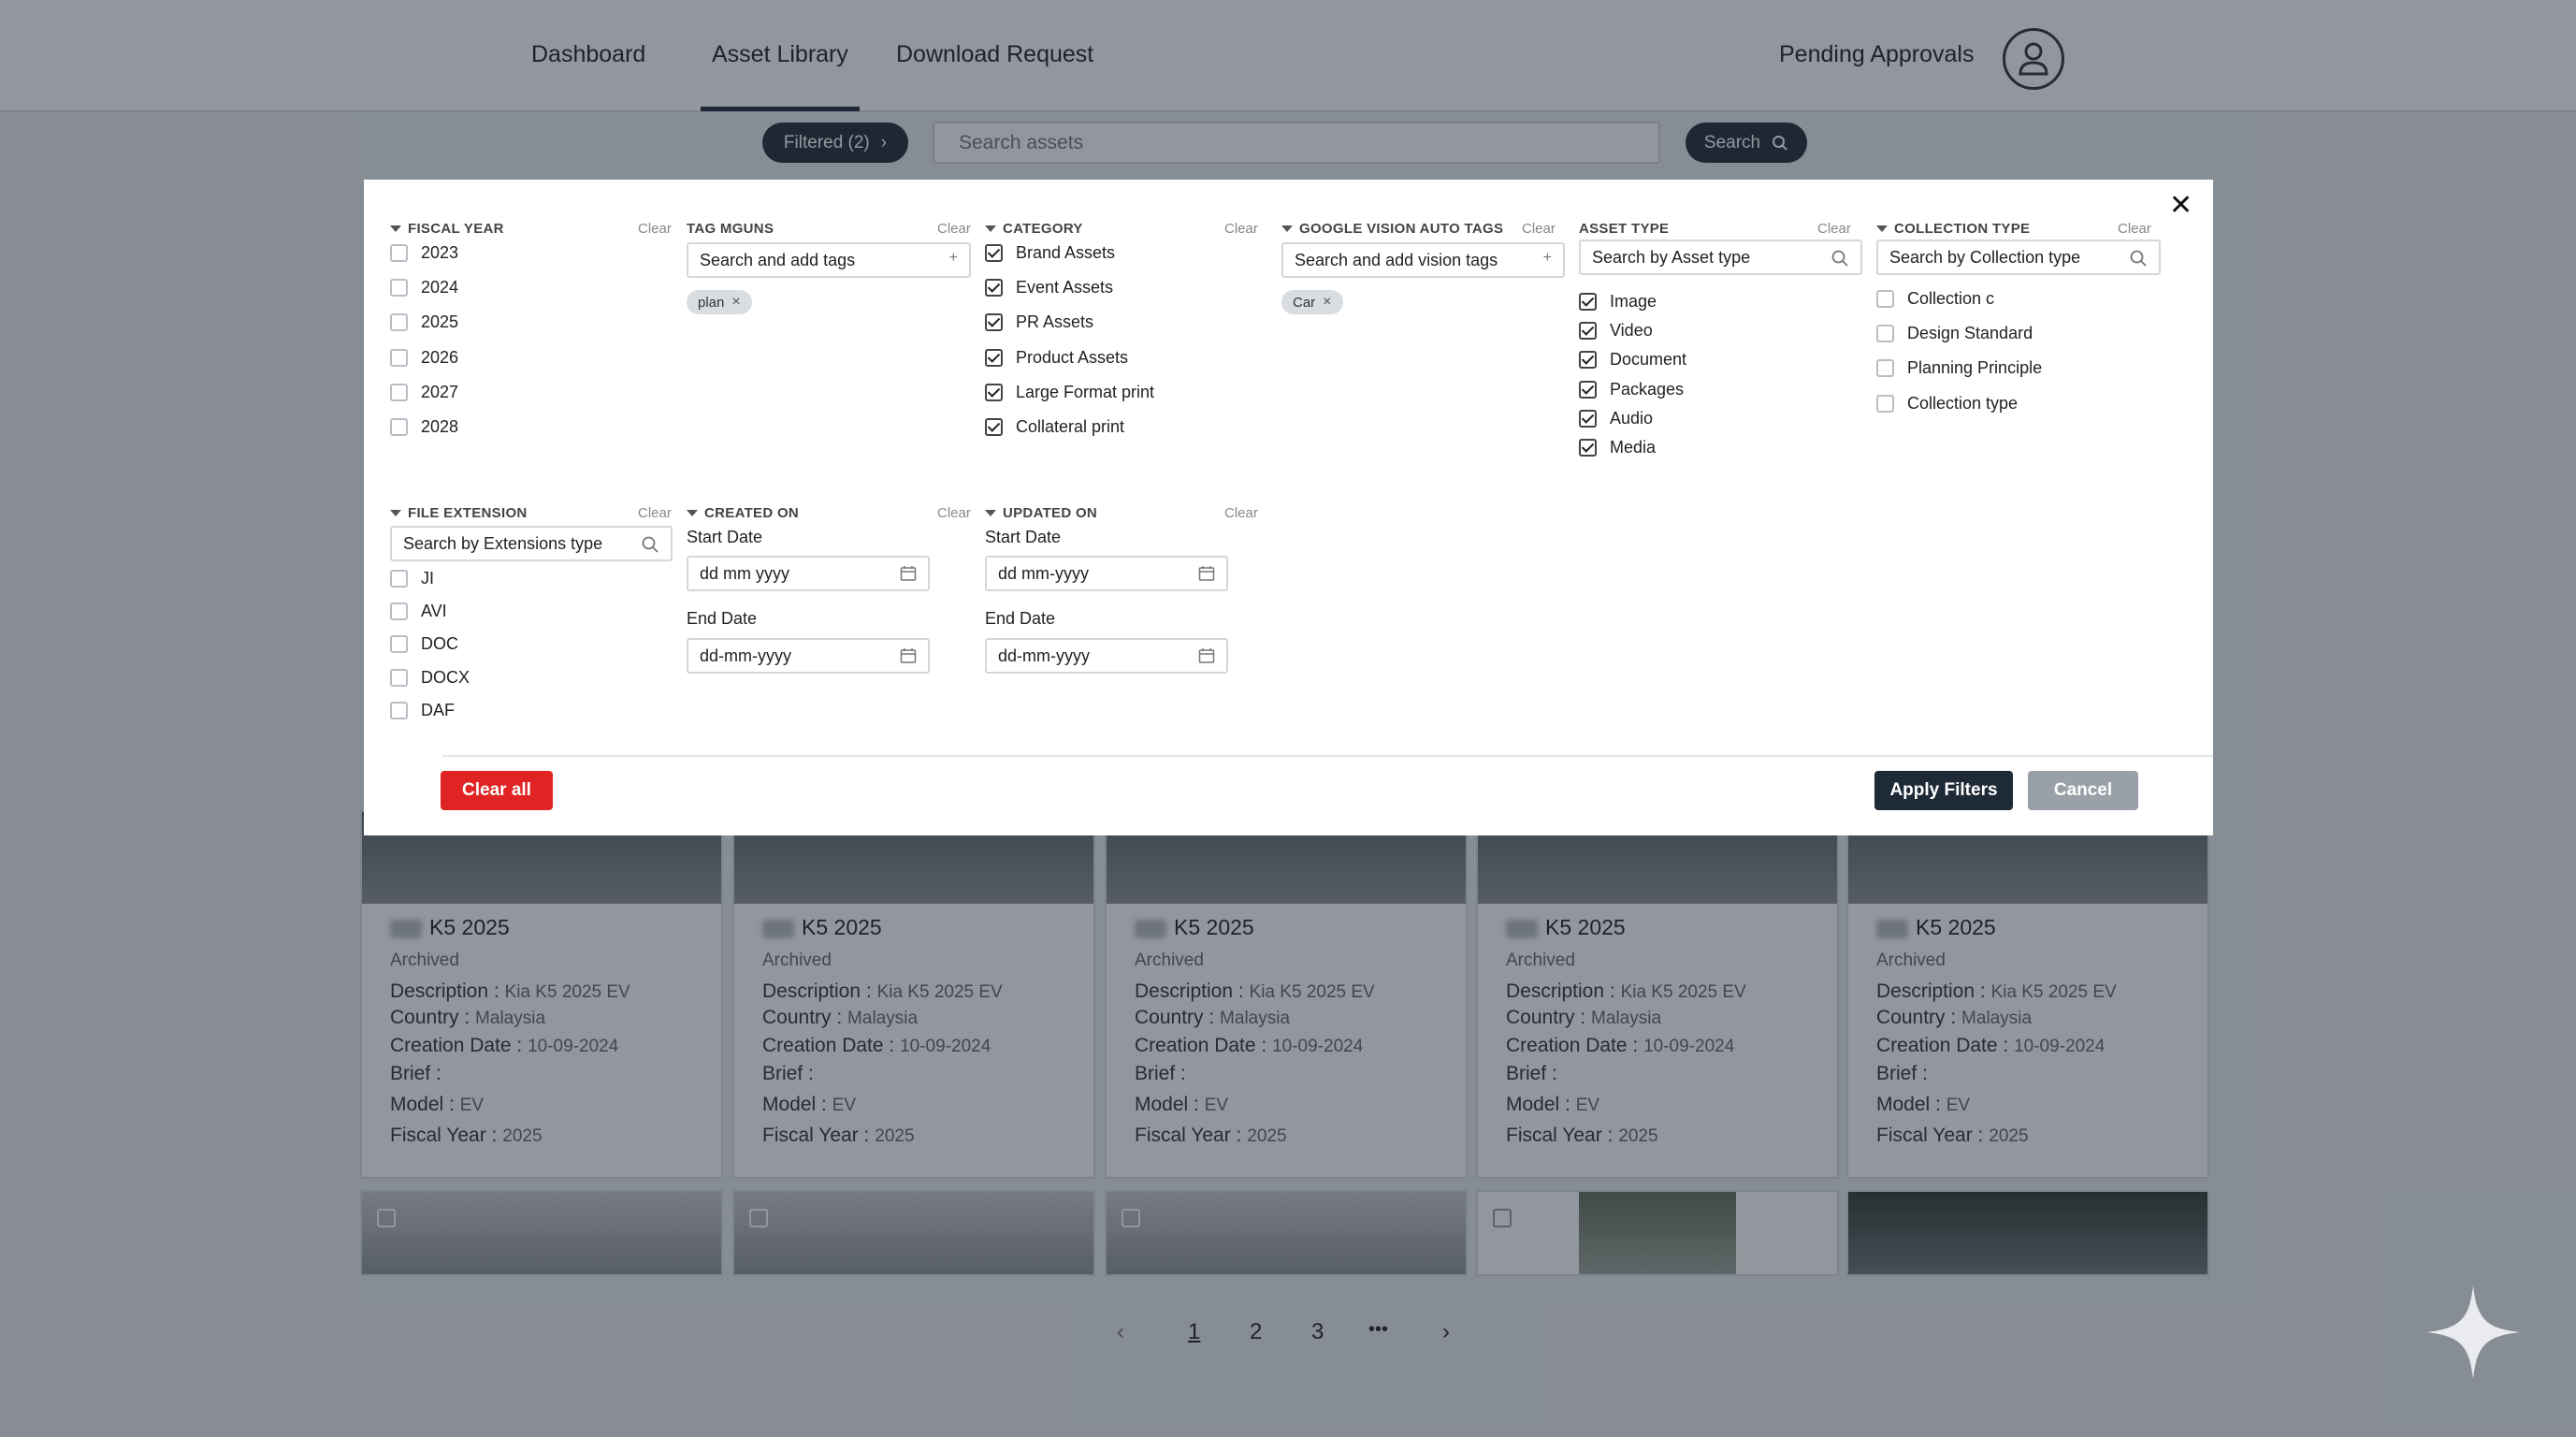  Describe the element at coordinates (1624, 228) in the screenshot. I see `asset-type-header: ASSET TYPE` at that location.